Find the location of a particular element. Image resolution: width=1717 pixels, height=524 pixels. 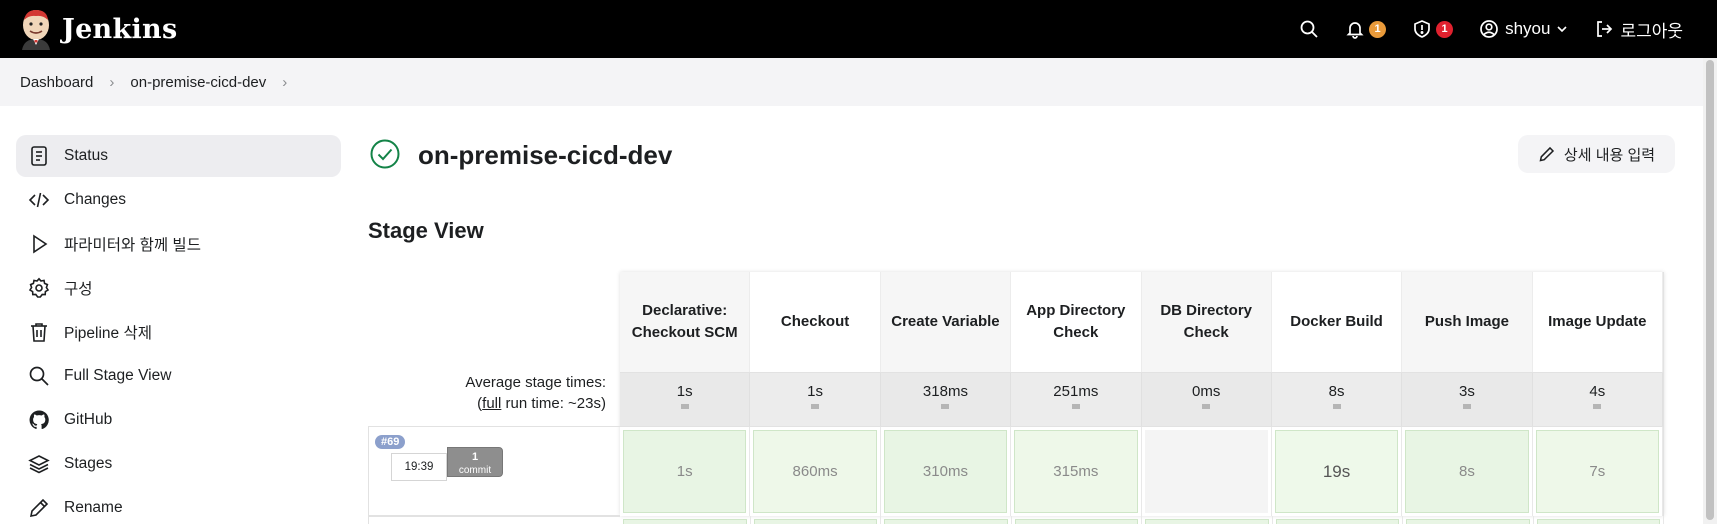

logout-label: 로그아웃 is located at coordinates (1651, 31).